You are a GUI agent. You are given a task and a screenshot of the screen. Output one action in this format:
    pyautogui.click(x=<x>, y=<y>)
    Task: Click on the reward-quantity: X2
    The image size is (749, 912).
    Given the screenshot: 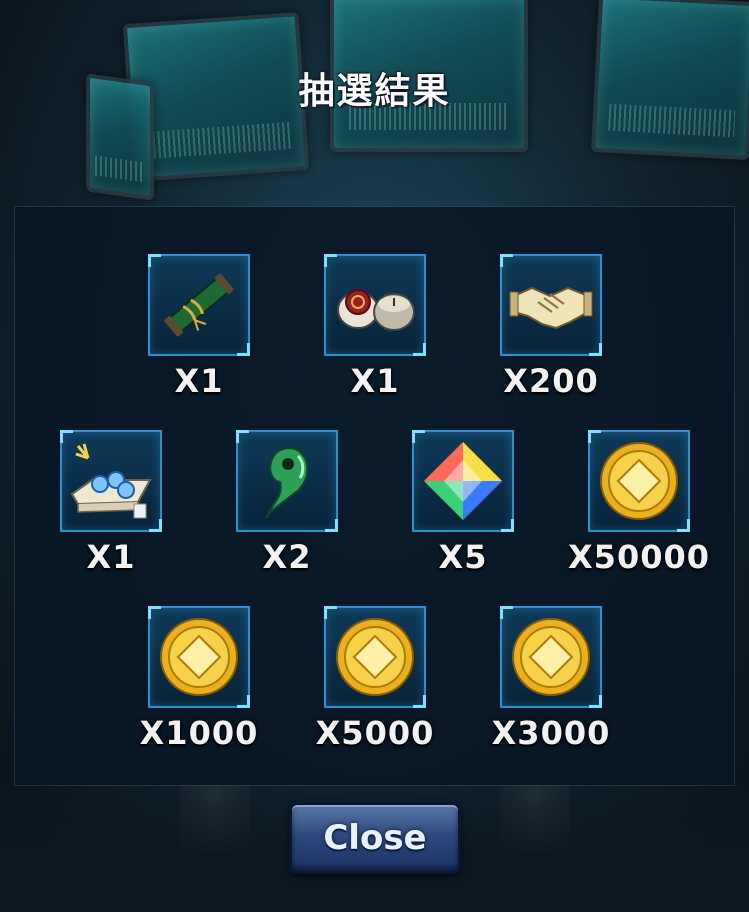 What is the action you would take?
    pyautogui.click(x=287, y=557)
    